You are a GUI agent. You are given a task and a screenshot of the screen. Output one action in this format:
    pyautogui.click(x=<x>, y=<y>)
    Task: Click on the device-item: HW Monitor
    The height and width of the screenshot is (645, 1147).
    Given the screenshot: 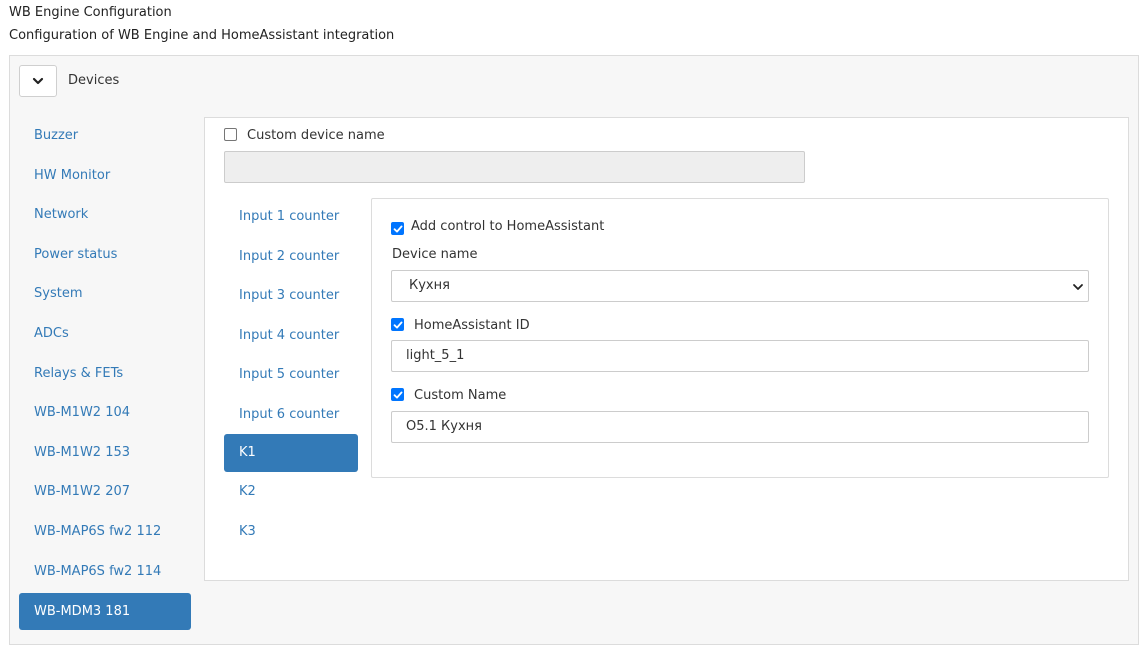 What is the action you would take?
    pyautogui.click(x=105, y=176)
    